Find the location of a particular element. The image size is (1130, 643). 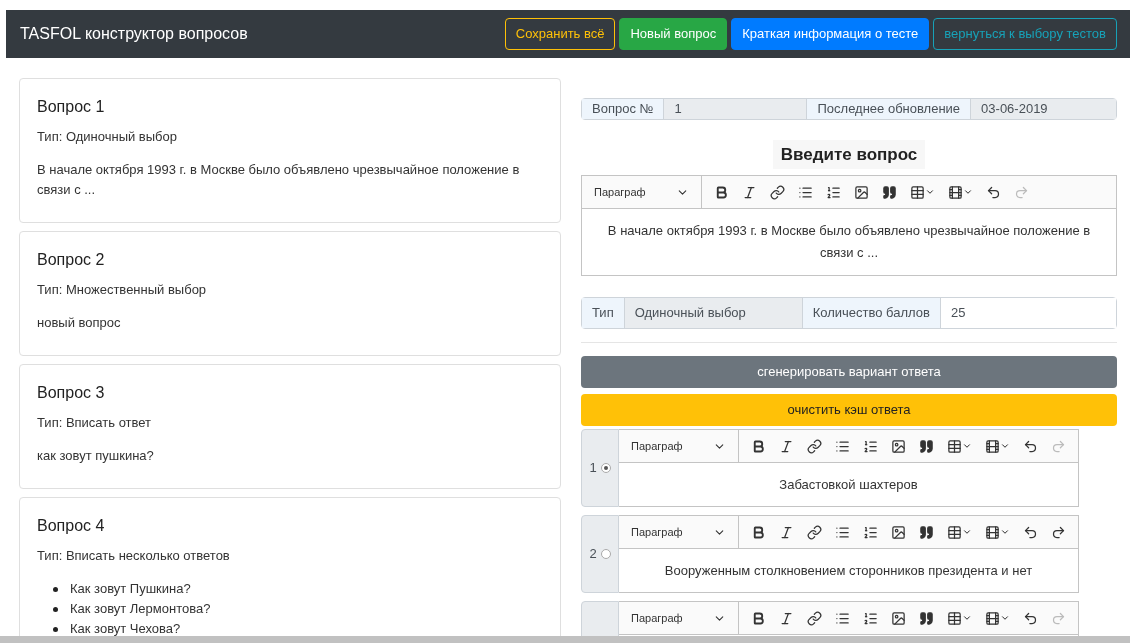

answer-editor: Параграф Вооруженным столкновением сторонников президента и нет is located at coordinates (849, 554).